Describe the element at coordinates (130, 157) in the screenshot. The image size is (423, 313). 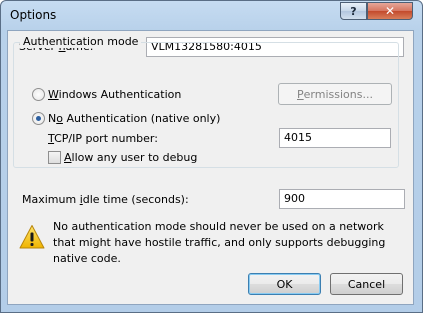
I see `allow-any-user-label: Allow any user to debug` at that location.